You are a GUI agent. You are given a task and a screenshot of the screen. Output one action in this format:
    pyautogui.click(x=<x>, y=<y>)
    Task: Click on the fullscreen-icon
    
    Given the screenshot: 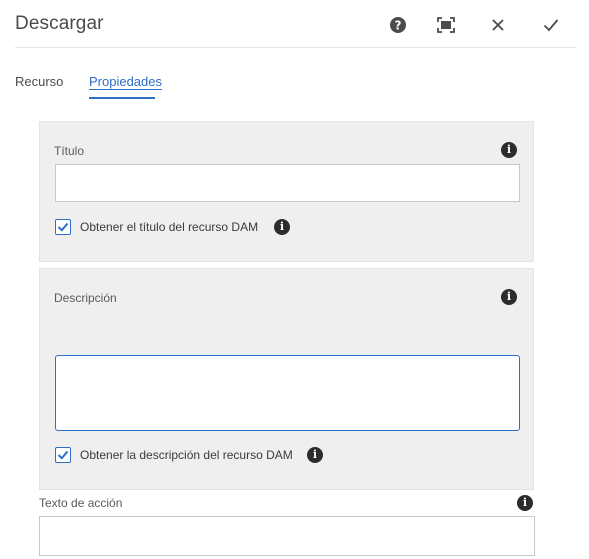 What is the action you would take?
    pyautogui.click(x=446, y=25)
    